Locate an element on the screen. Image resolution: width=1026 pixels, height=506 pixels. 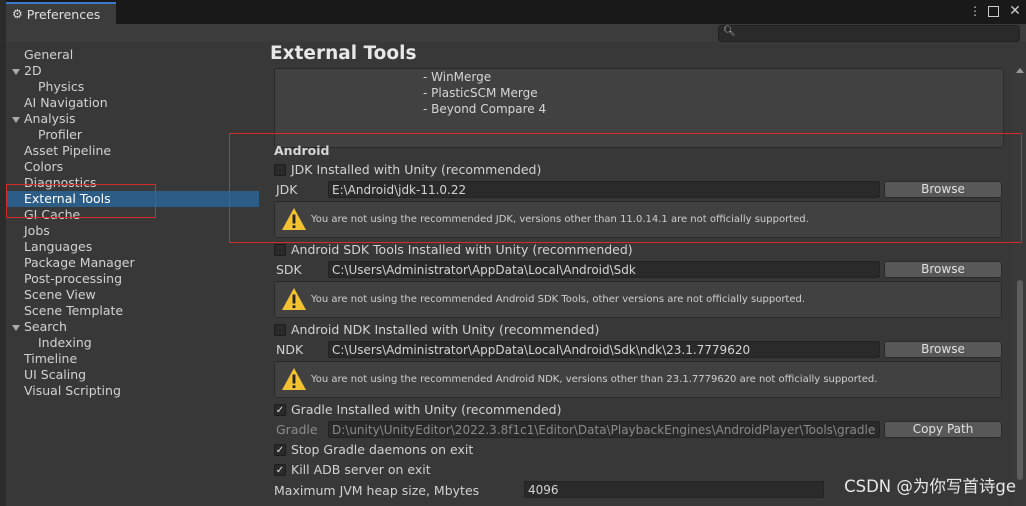
maximize-icon is located at coordinates (995, 11).